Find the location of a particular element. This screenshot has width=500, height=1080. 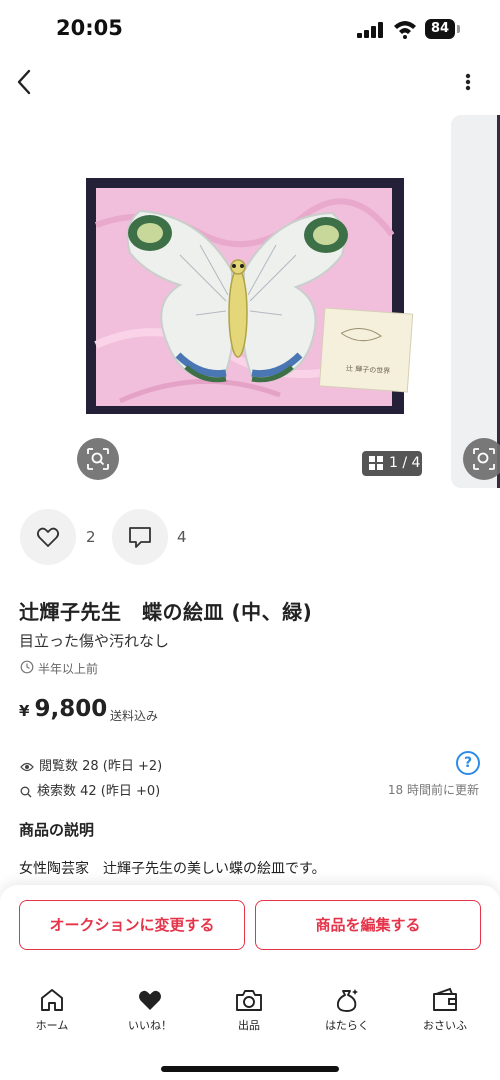

nav-bar is located at coordinates (250, 83).